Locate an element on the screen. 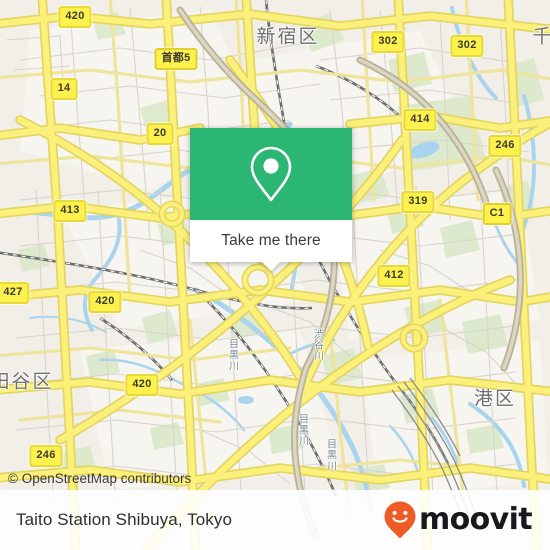  road-shield: 首都5 is located at coordinates (176, 59).